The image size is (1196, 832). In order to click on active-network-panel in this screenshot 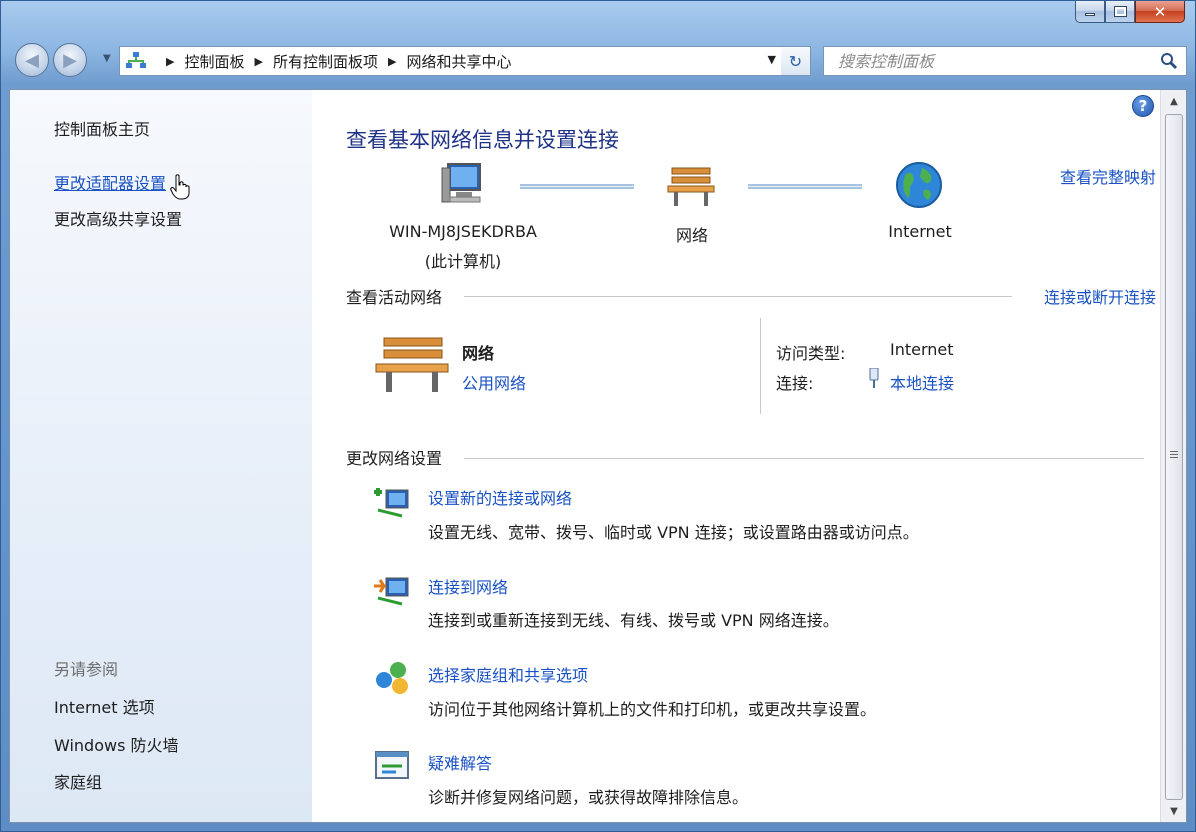, I will do `click(745, 366)`.